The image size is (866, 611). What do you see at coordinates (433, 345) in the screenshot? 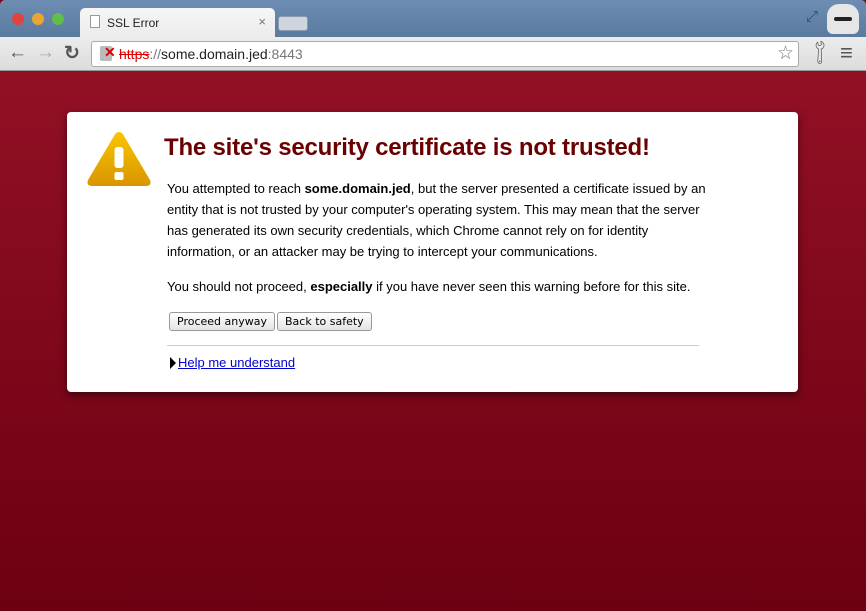
I see `divider` at bounding box center [433, 345].